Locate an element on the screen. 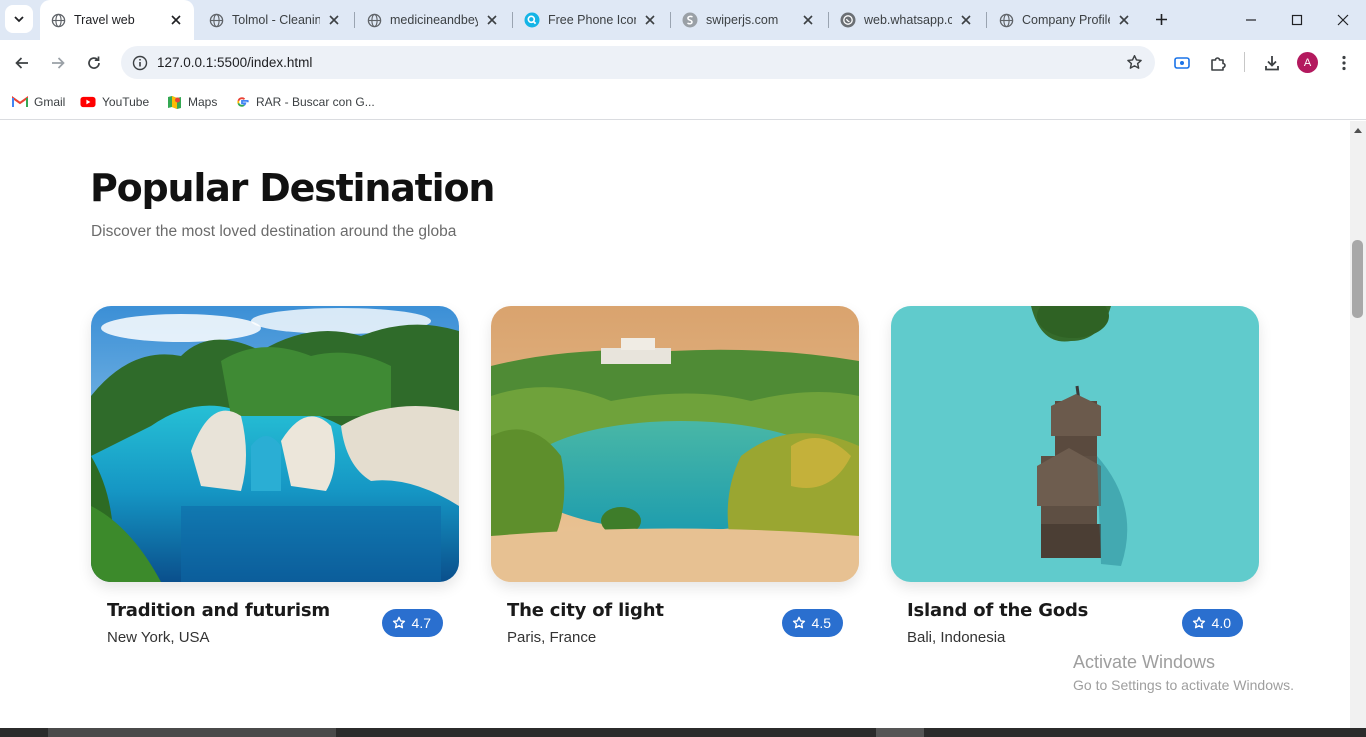 This screenshot has height=737, width=1366. close-window-button is located at coordinates (1343, 20).